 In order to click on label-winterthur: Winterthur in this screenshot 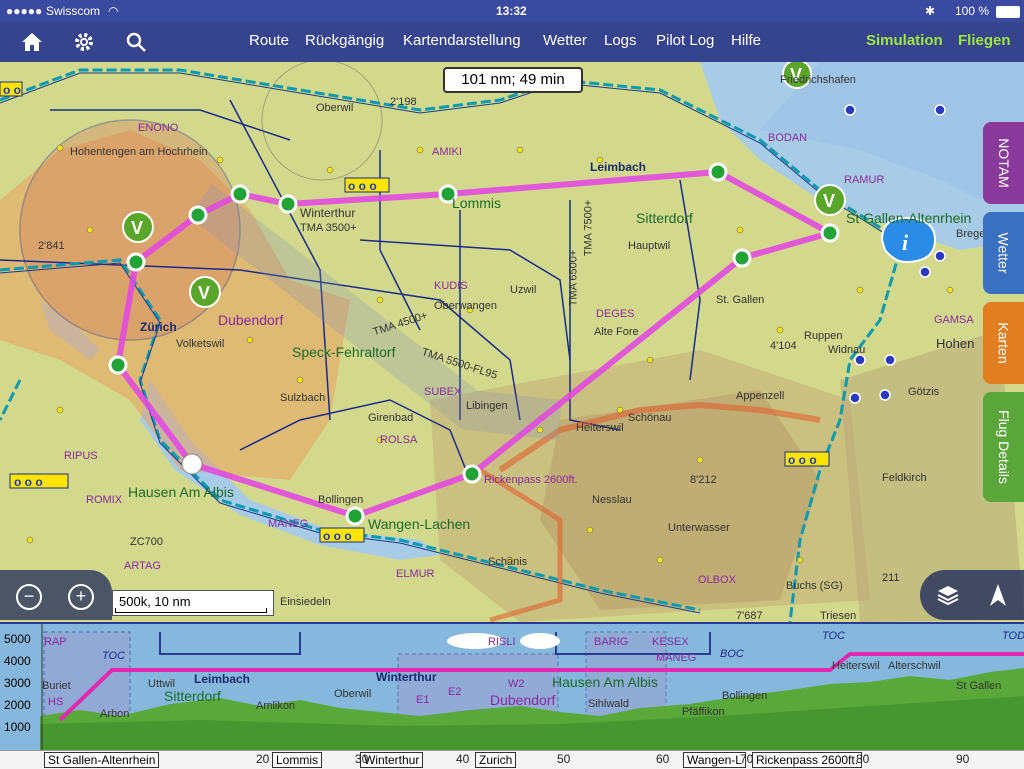, I will do `click(328, 213)`.